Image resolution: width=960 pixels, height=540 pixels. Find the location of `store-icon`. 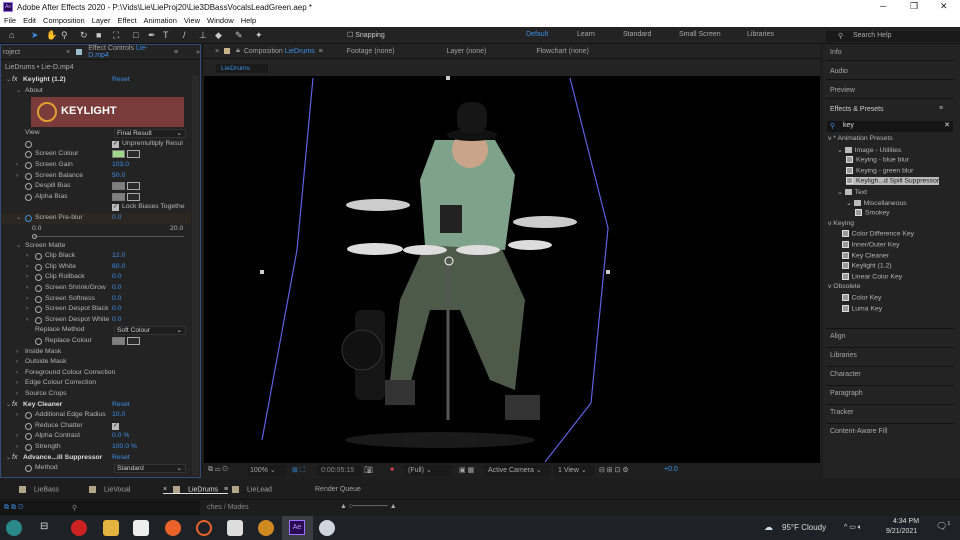

store-icon is located at coordinates (141, 528).